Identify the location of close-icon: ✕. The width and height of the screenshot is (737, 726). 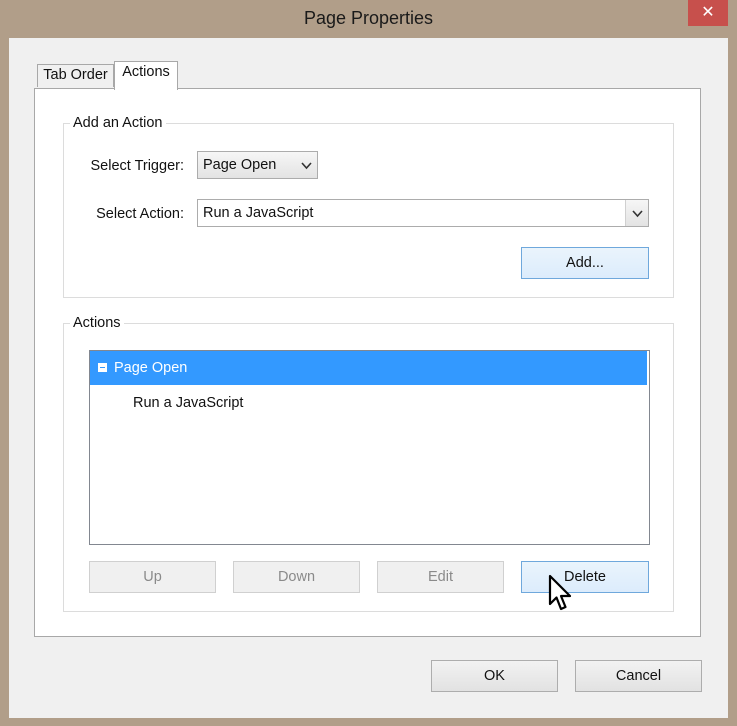
(708, 12).